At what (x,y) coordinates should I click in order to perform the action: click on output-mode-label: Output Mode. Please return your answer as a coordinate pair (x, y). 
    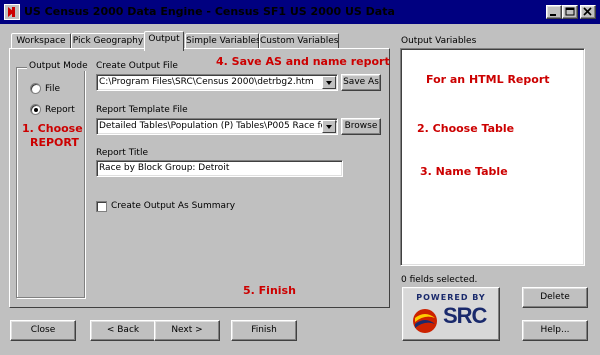
    Looking at the image, I should click on (58, 66).